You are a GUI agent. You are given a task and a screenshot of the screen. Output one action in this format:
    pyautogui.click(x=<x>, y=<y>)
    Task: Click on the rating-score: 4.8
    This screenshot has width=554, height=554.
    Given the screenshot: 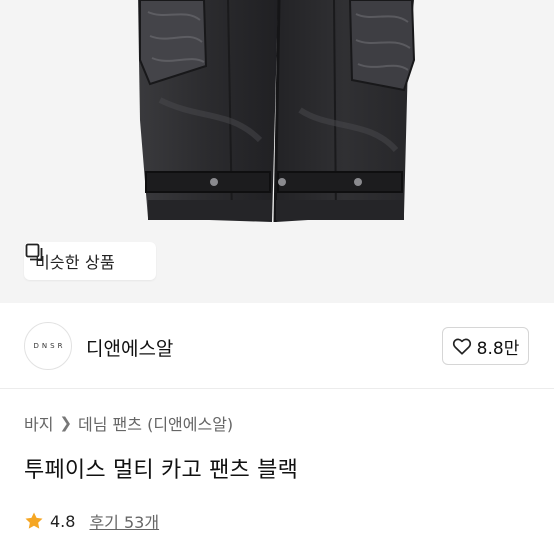 What is the action you would take?
    pyautogui.click(x=63, y=521)
    